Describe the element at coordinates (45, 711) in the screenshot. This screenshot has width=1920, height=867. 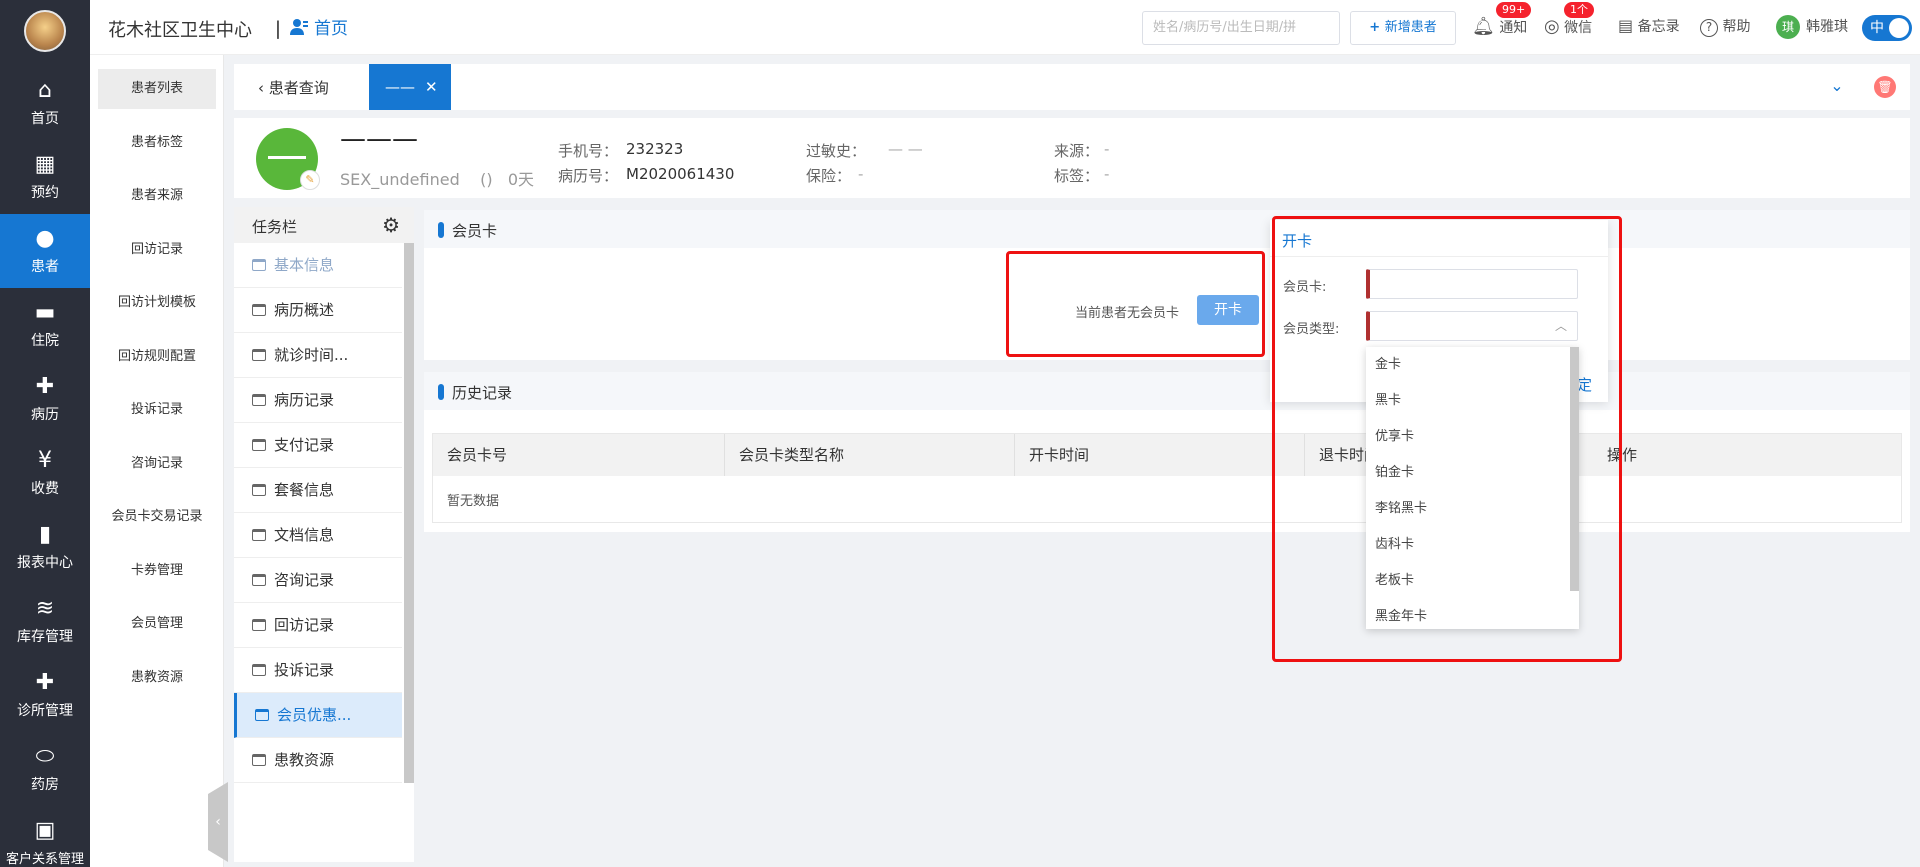
I see `nav-item-label: 诊所管理` at that location.